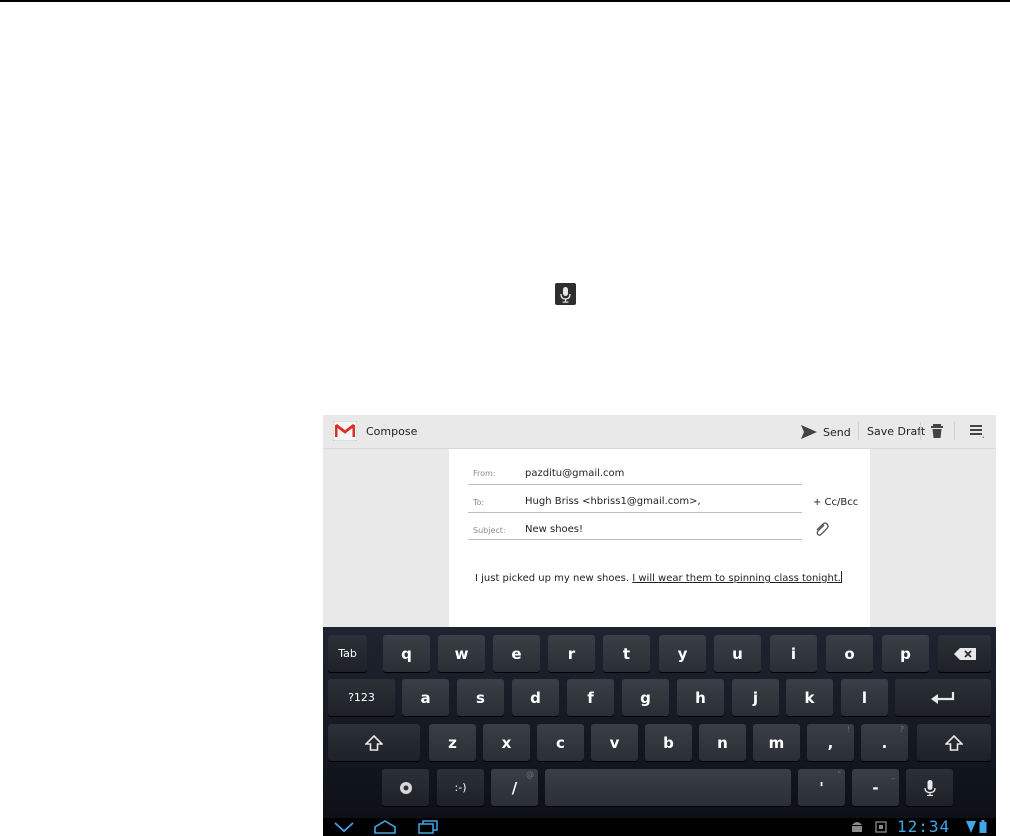 This screenshot has height=836, width=1010. I want to click on key-h: h, so click(700, 697).